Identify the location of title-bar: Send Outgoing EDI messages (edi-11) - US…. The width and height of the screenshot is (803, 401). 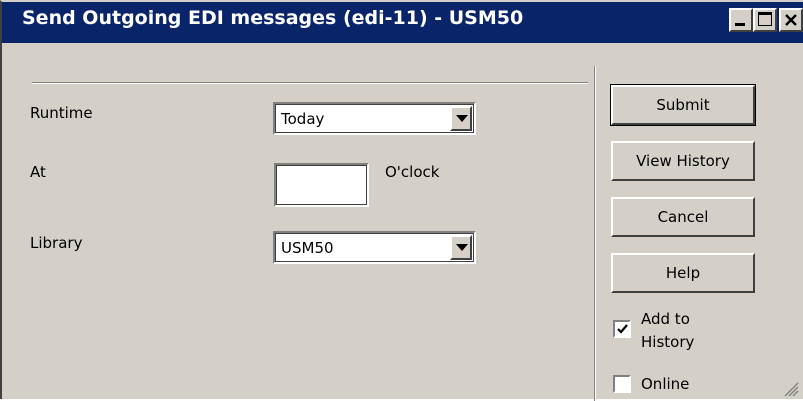
(402, 22).